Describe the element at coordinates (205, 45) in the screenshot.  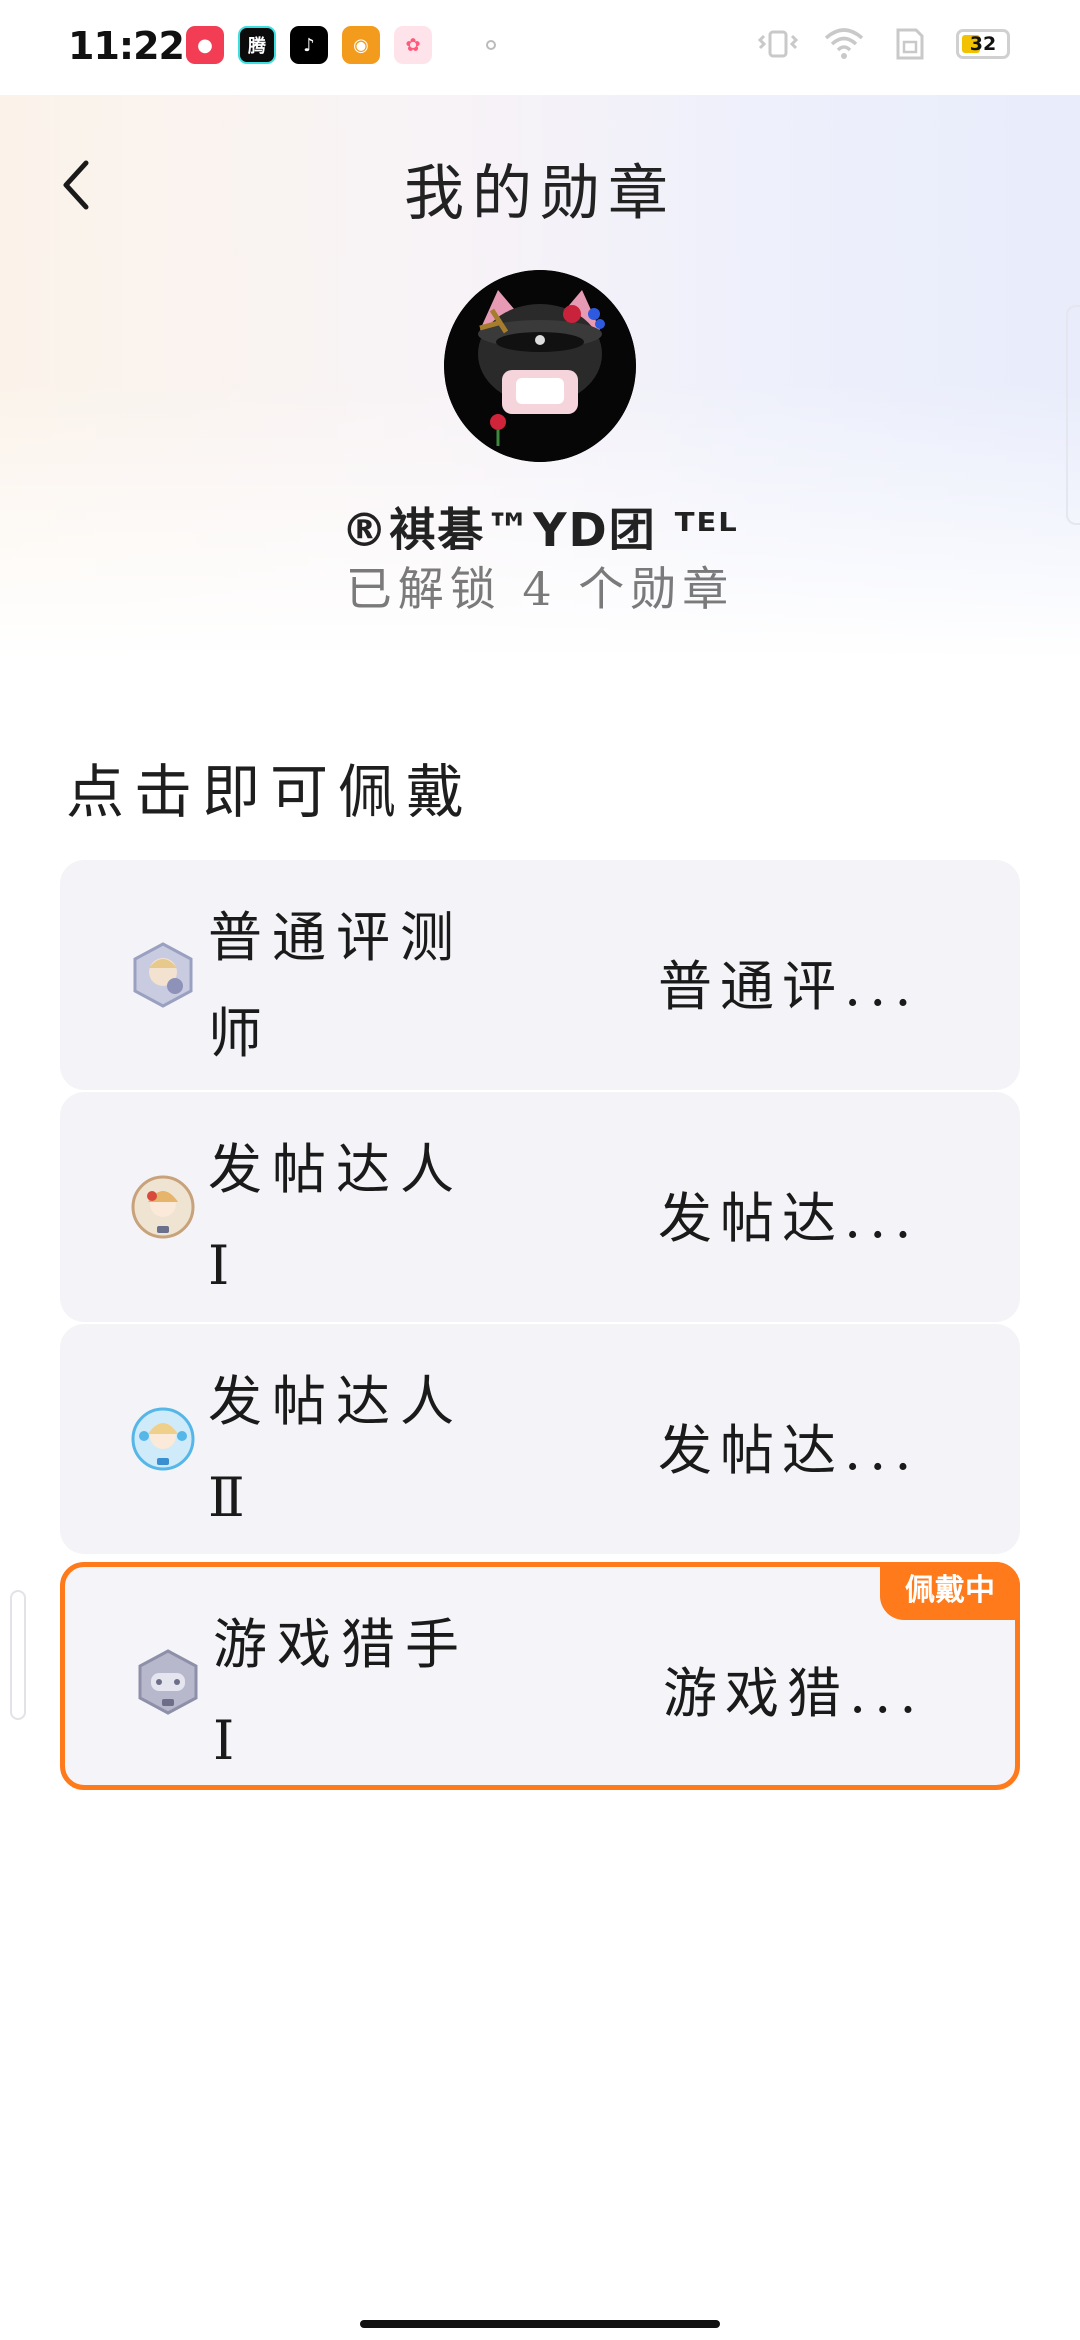
I see `video-recorder-app-icon: ●` at that location.